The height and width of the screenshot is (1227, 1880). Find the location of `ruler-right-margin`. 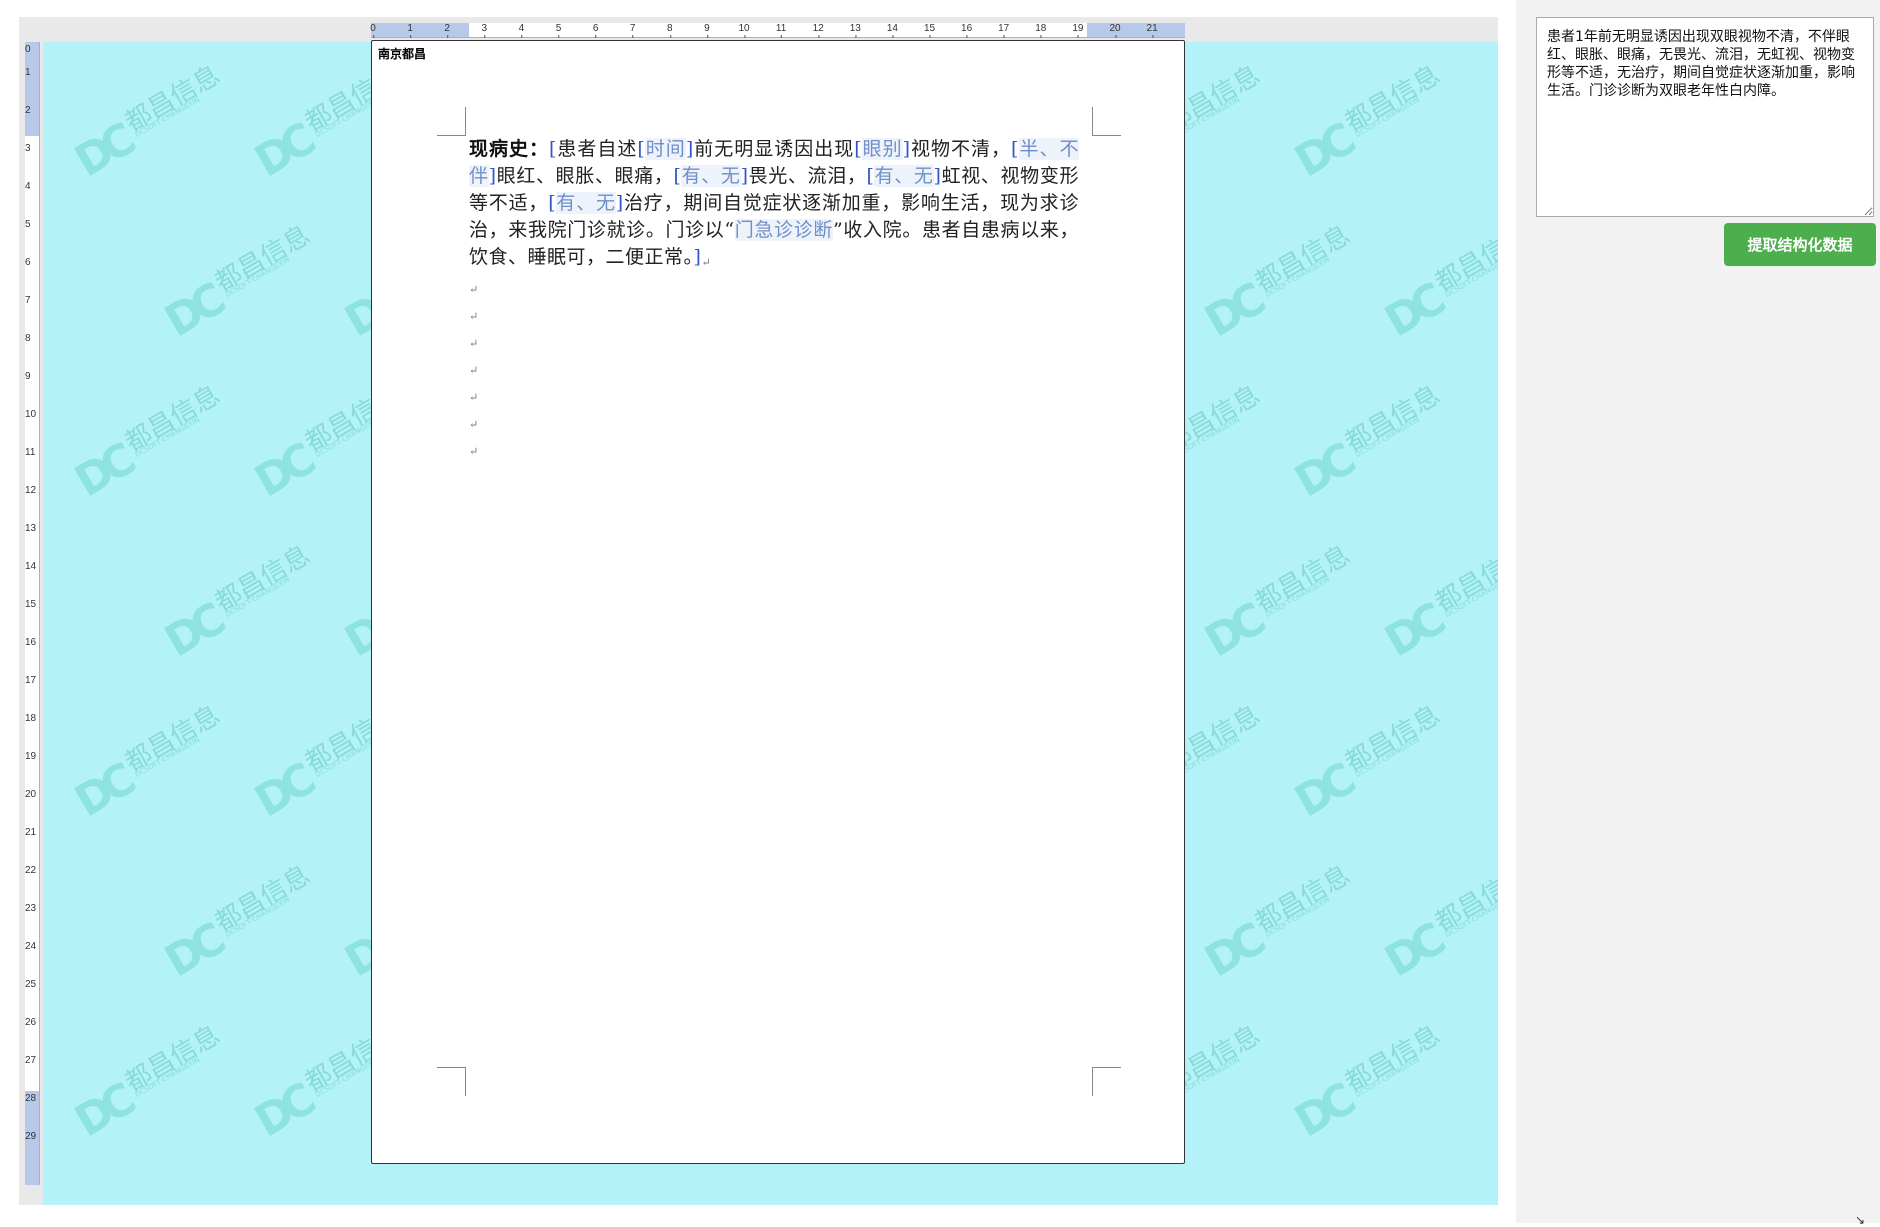

ruler-right-margin is located at coordinates (1136, 30).